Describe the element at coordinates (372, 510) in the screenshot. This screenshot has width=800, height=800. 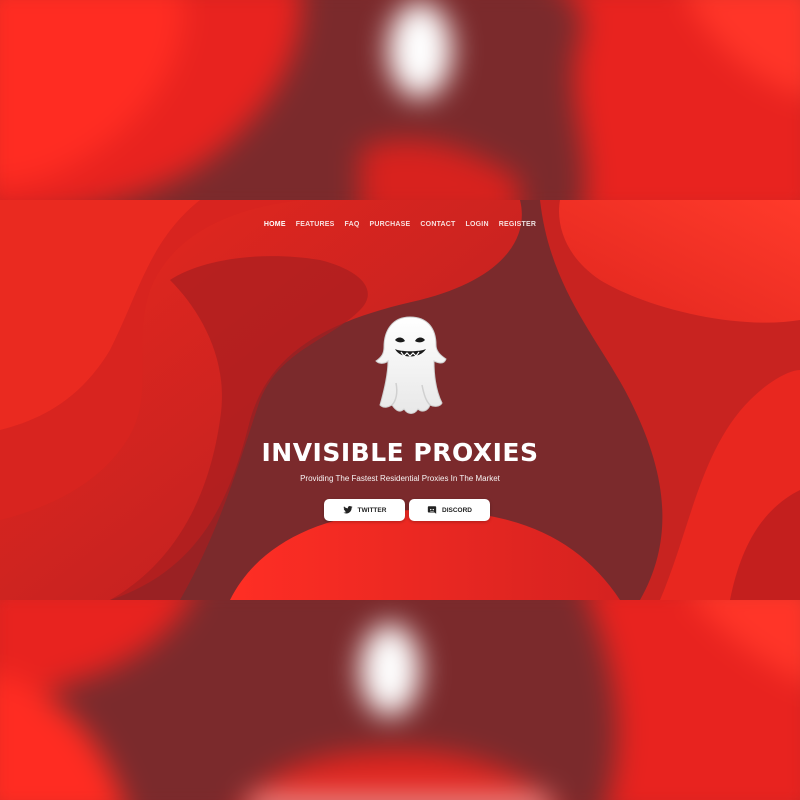
I see `twitter-button-label: TWITTER` at that location.